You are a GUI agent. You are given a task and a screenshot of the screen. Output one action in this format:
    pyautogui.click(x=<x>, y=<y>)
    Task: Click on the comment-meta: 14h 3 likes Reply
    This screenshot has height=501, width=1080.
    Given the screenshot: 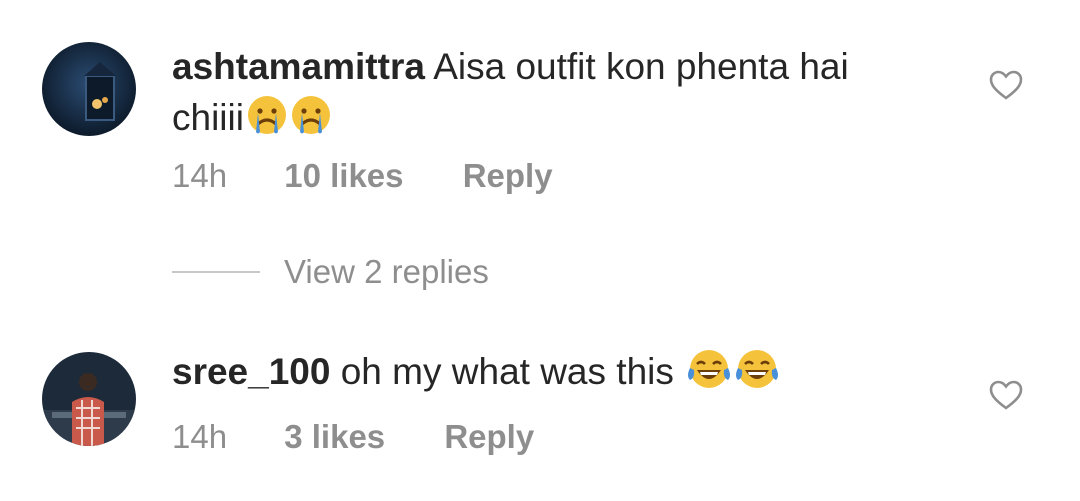 What is the action you would take?
    pyautogui.click(x=353, y=437)
    